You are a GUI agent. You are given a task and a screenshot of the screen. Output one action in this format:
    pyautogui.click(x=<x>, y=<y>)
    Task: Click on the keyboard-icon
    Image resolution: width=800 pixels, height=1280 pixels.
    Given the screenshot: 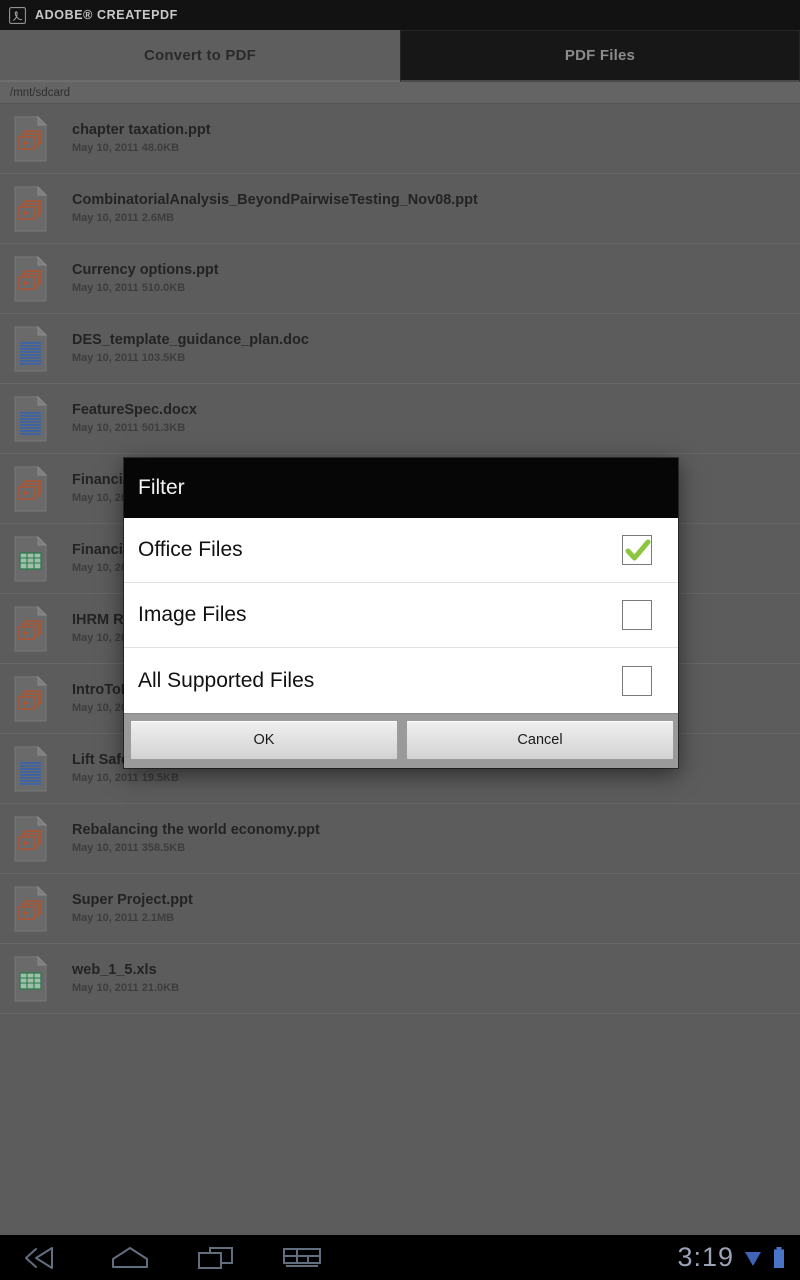 What is the action you would take?
    pyautogui.click(x=302, y=1258)
    